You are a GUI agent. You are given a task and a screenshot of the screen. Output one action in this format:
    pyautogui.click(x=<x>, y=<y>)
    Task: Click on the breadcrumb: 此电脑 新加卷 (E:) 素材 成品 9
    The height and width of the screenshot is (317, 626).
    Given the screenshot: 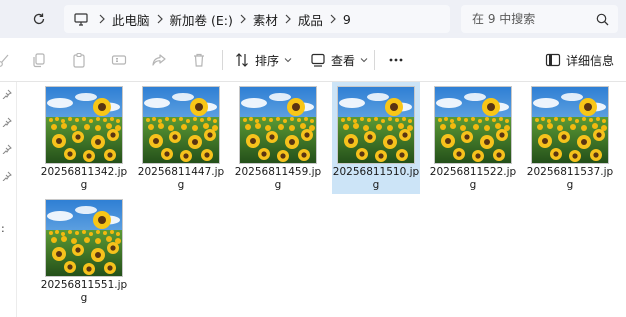 What is the action you would take?
    pyautogui.click(x=257, y=19)
    